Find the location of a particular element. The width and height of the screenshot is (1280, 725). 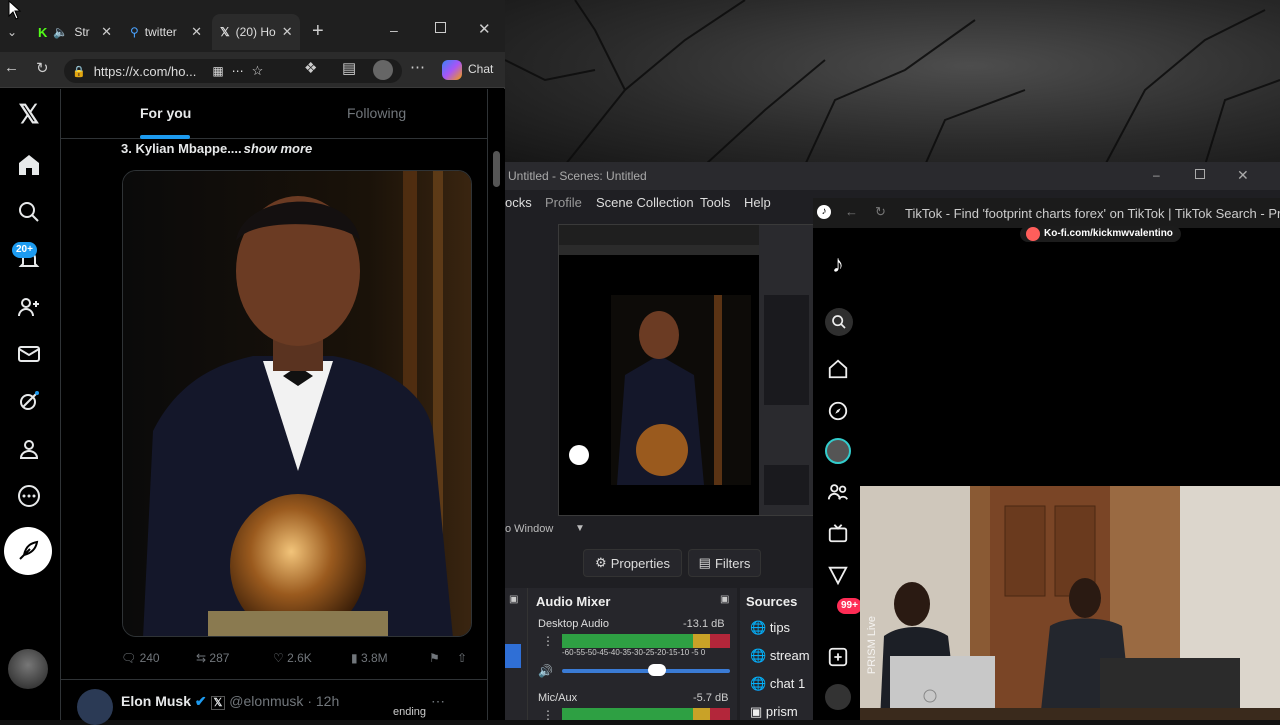

dropdown-chevron-icon: ▼ is located at coordinates (580, 528).